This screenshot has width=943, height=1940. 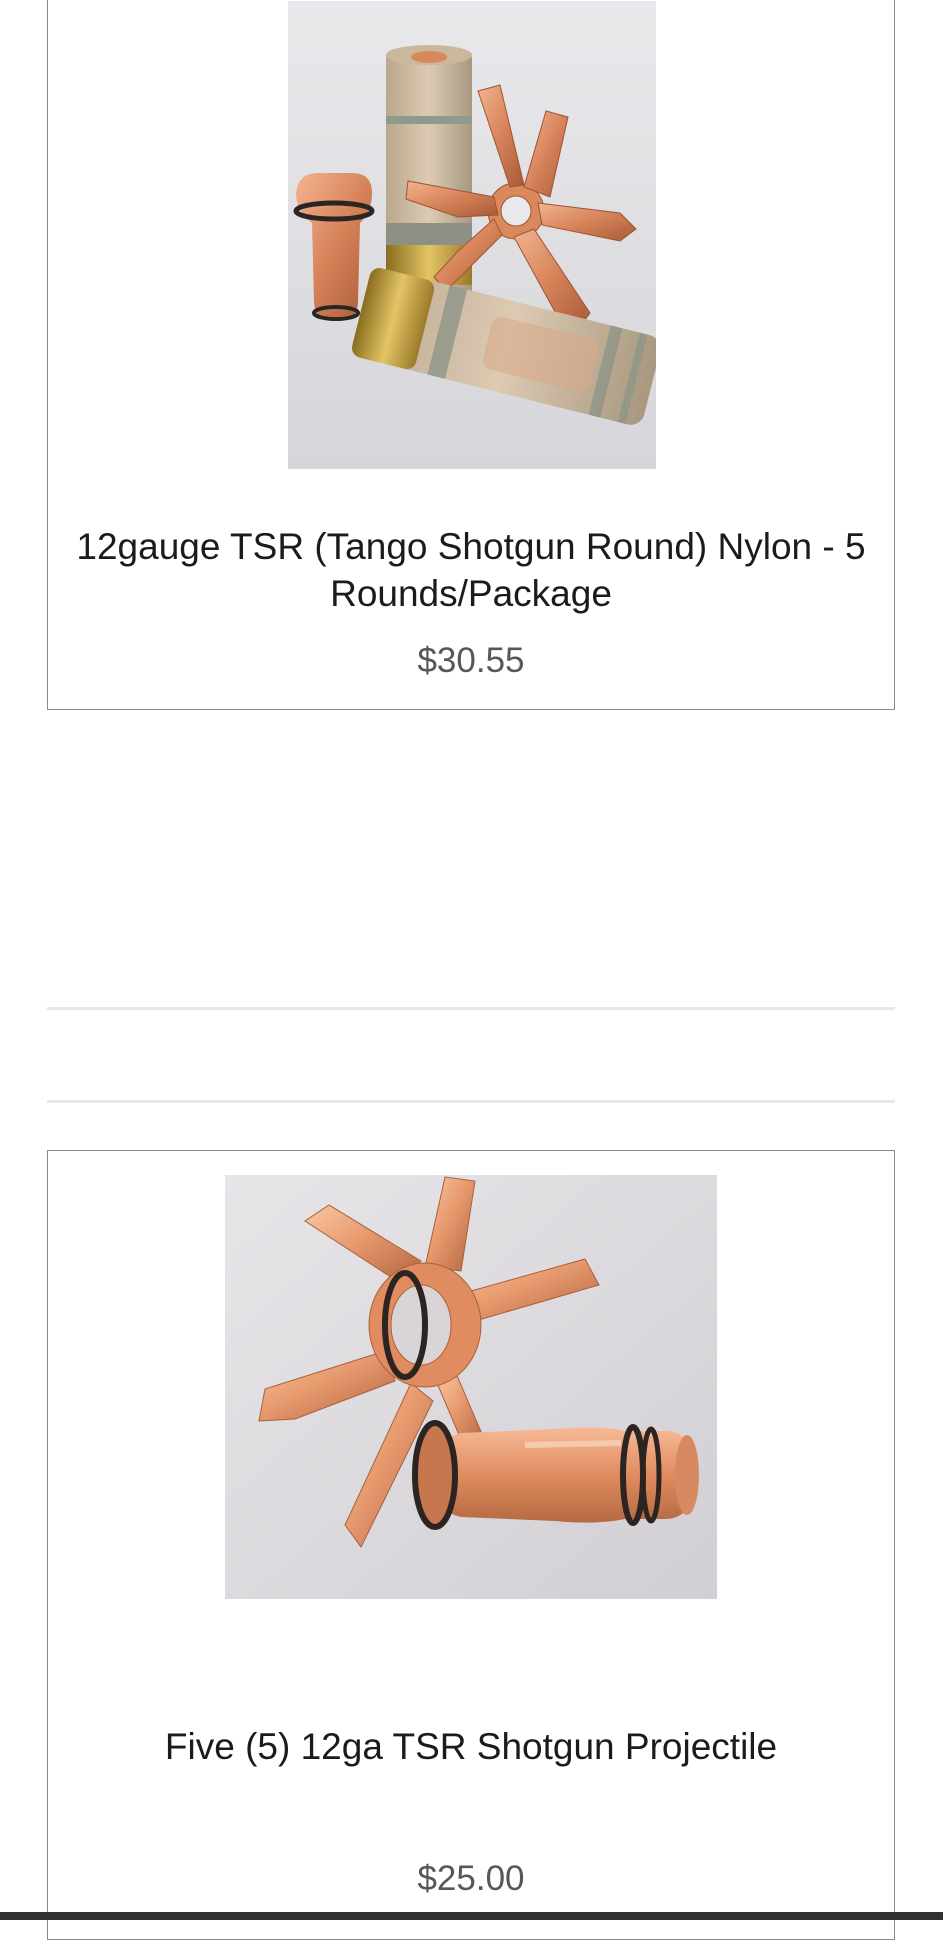 What do you see at coordinates (471, 1746) in the screenshot?
I see `product-title: Five (5) 12ga TSR Shotgun Projectile` at bounding box center [471, 1746].